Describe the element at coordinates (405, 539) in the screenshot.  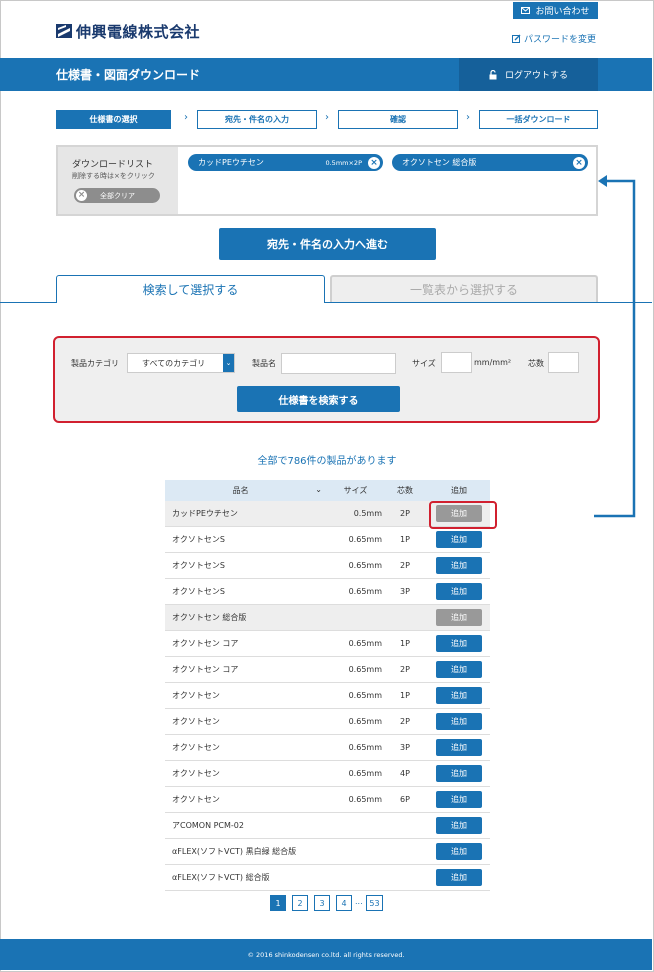
I see `core-cell: 1P` at that location.